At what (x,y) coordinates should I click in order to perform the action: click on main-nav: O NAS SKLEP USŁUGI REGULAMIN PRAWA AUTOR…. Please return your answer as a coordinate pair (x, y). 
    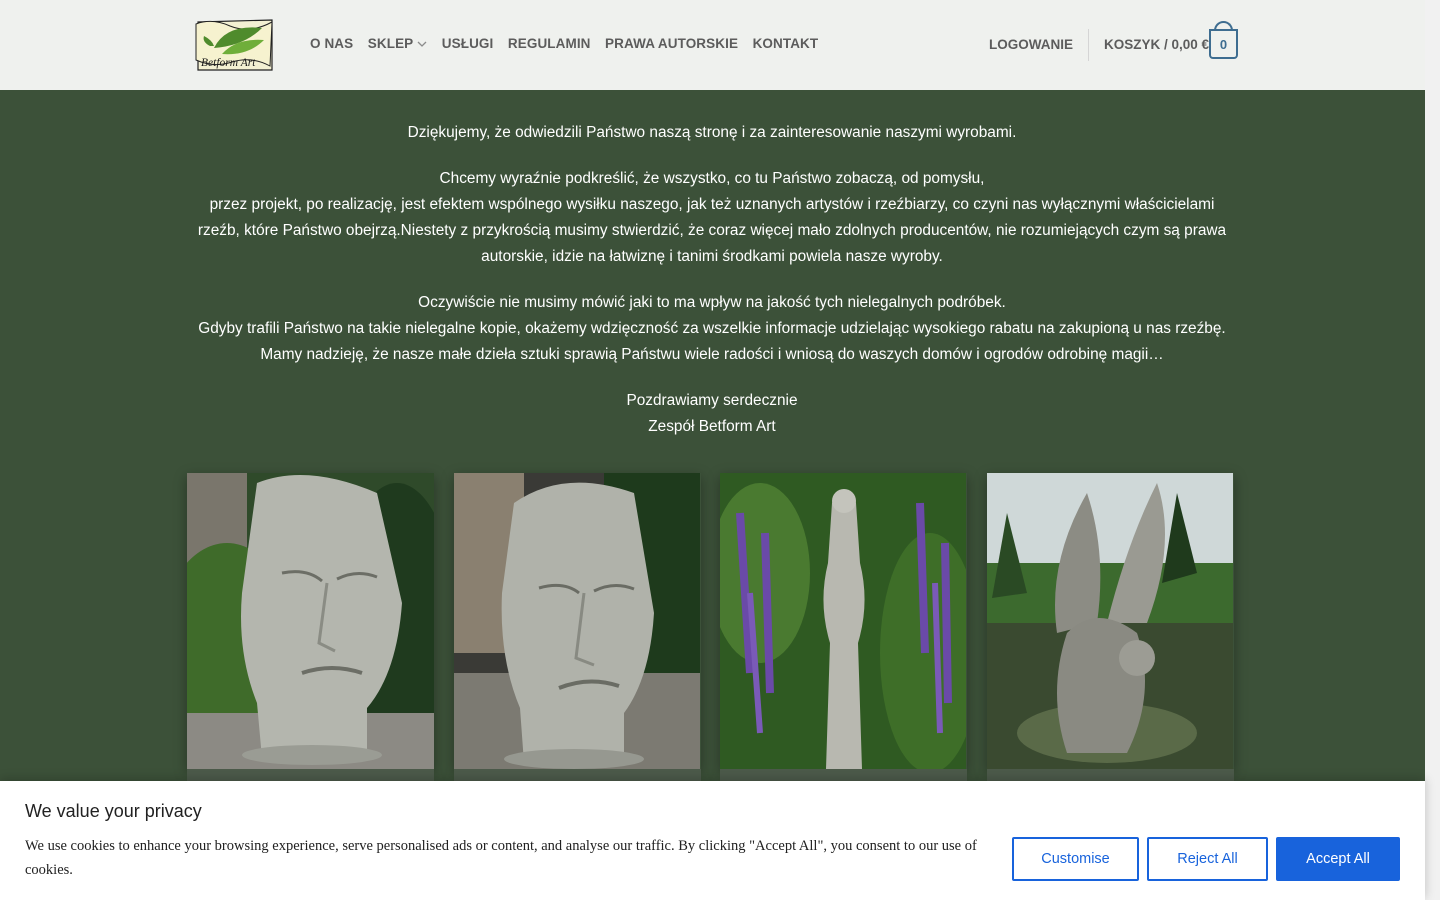
    Looking at the image, I should click on (571, 43).